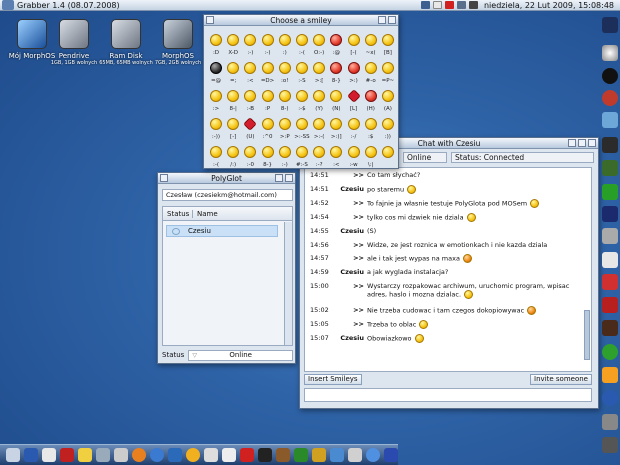  I want to click on browser-icon, so click(610, 98).